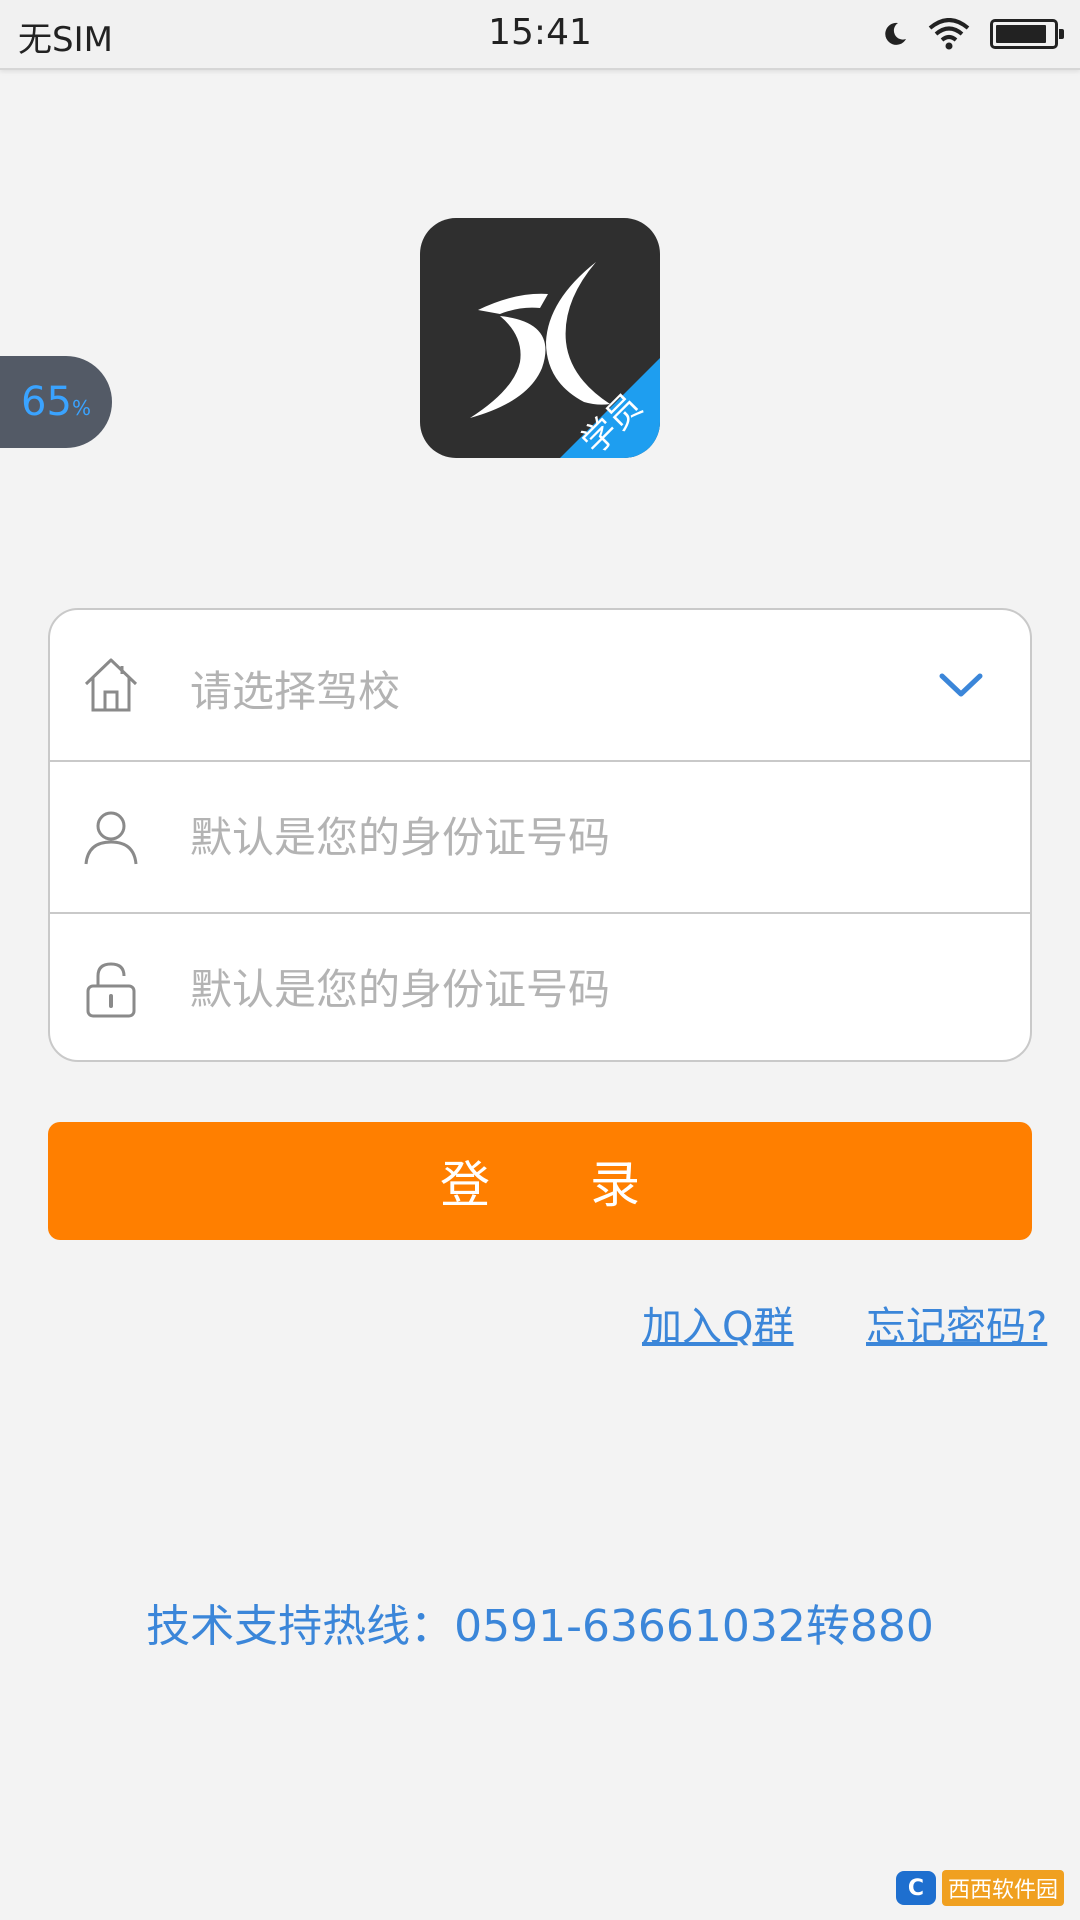 The image size is (1080, 1920). I want to click on forgot-password-link: 忘记密码?, so click(956, 1323).